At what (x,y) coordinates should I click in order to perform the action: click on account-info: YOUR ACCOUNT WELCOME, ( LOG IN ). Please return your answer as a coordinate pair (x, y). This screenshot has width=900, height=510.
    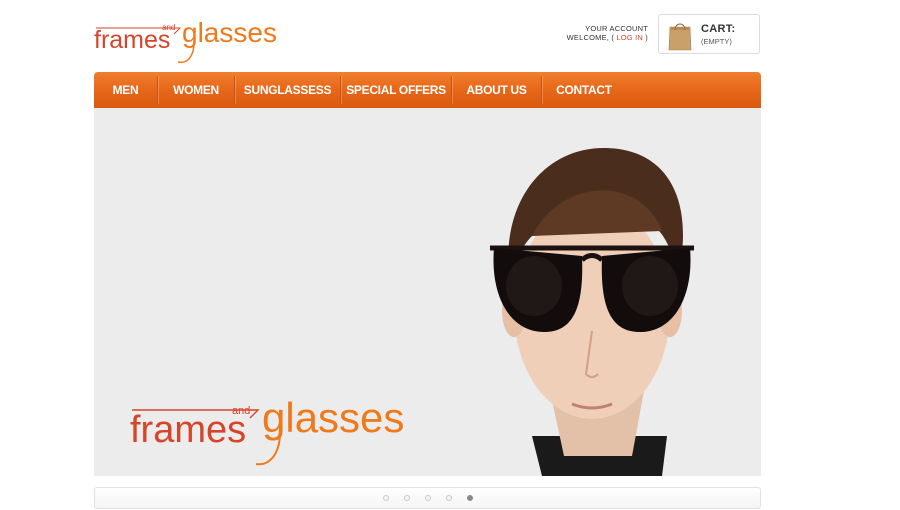
    Looking at the image, I should click on (607, 33).